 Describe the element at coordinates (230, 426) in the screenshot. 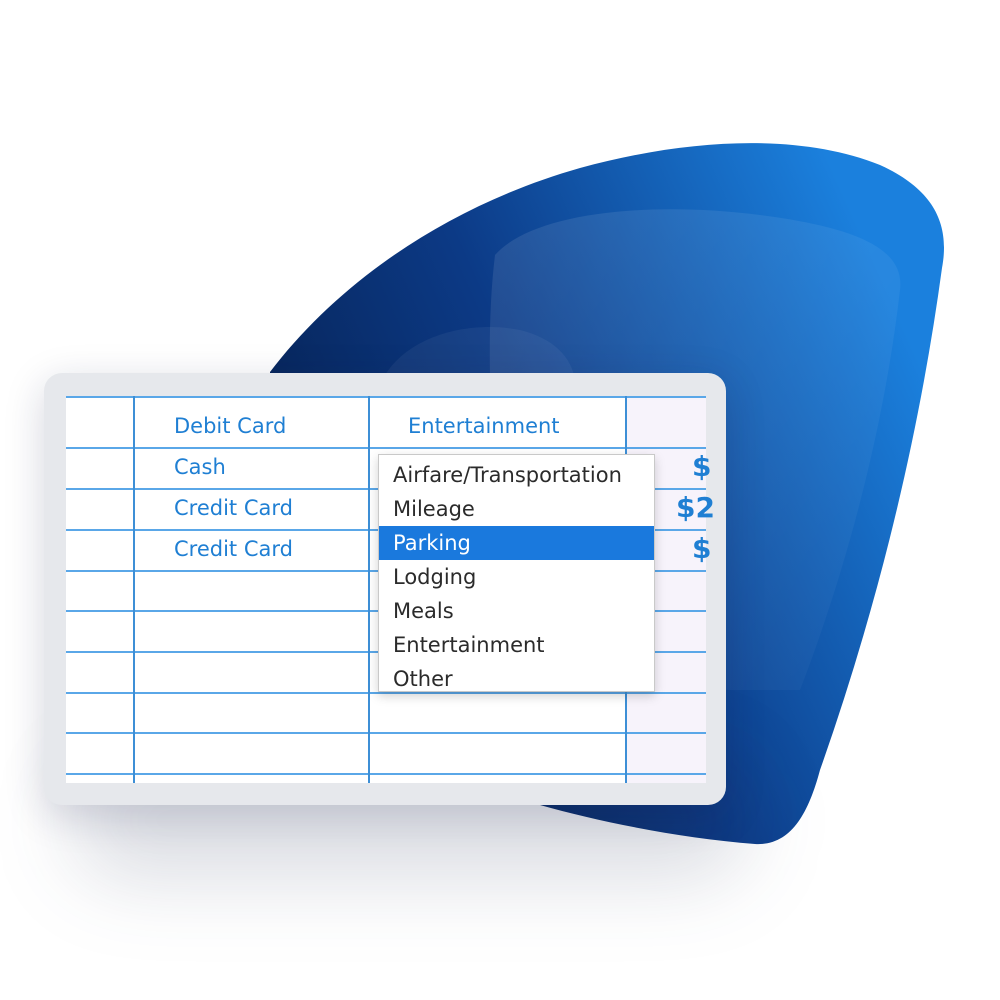

I see `payment-cell: Debit Card` at that location.